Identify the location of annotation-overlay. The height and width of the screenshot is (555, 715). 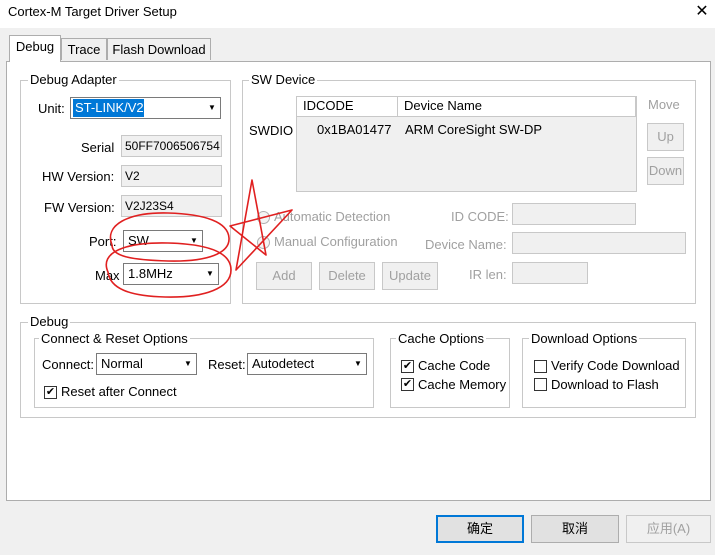
(199, 238).